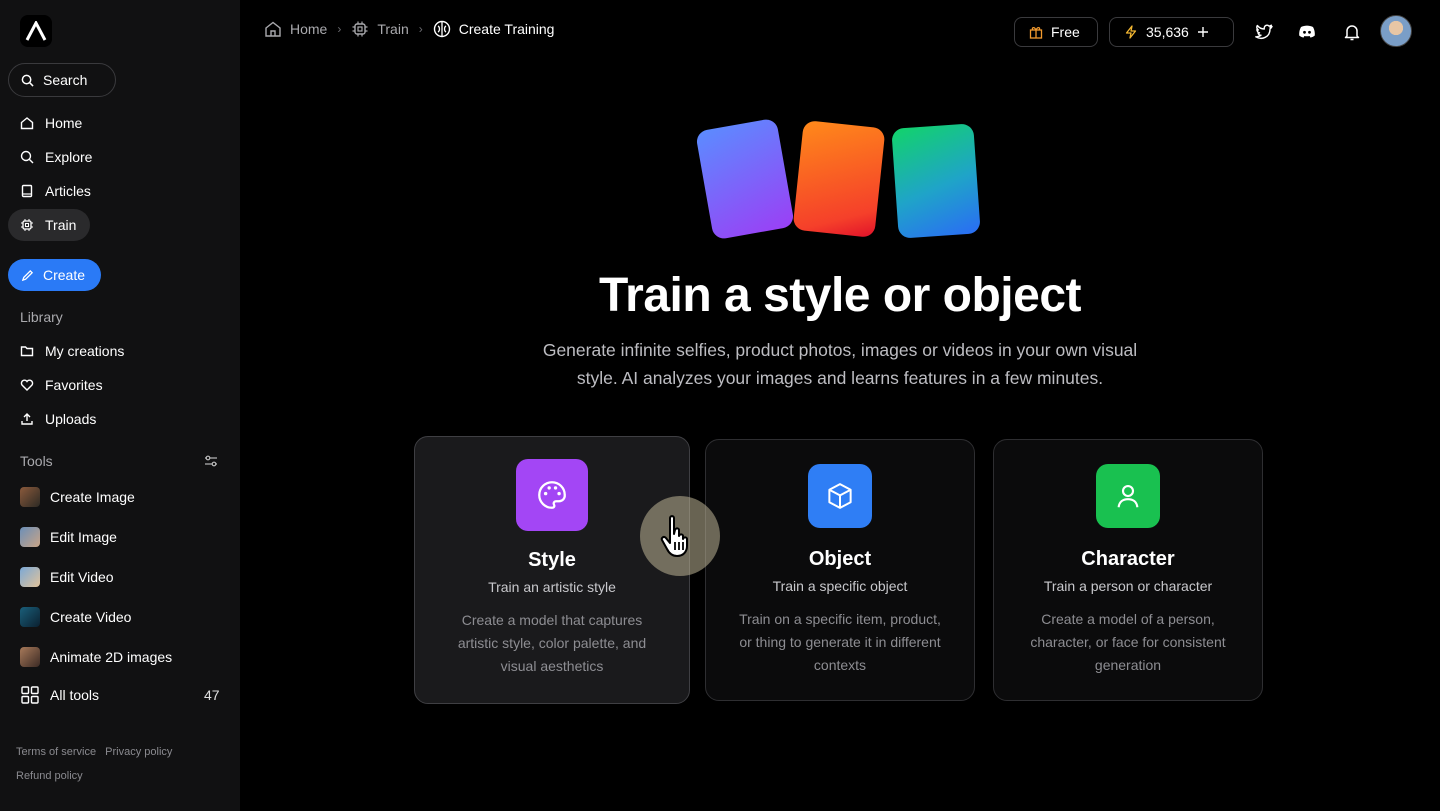  I want to click on tool-animate-2d: Animate 2D images, so click(96, 657).